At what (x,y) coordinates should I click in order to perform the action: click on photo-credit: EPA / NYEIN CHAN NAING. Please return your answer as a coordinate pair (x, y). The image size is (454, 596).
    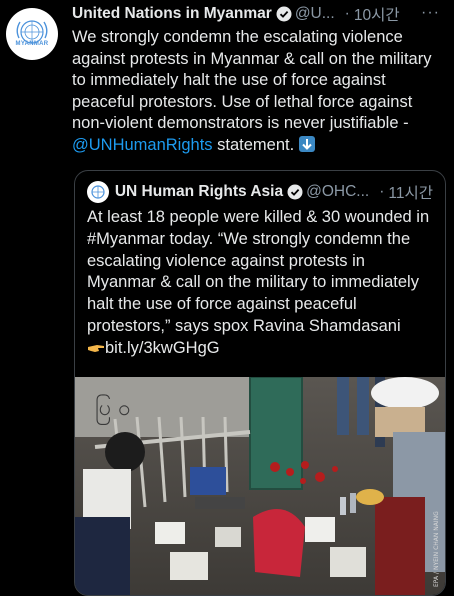
    Looking at the image, I should click on (436, 549).